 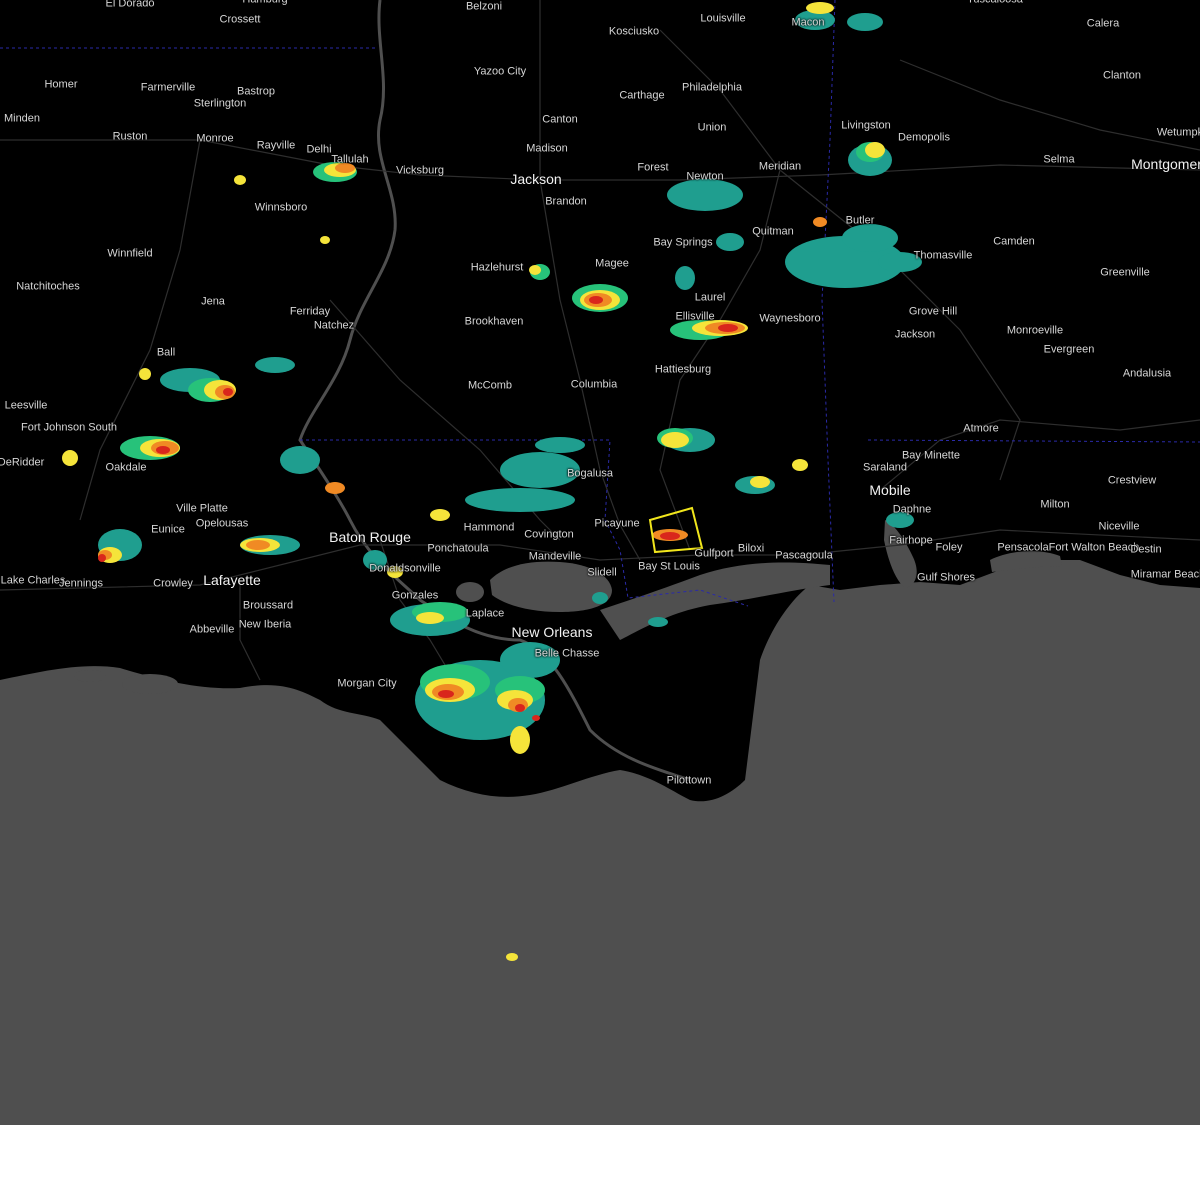 What do you see at coordinates (602, 572) in the screenshot?
I see `city-label: Slidell` at bounding box center [602, 572].